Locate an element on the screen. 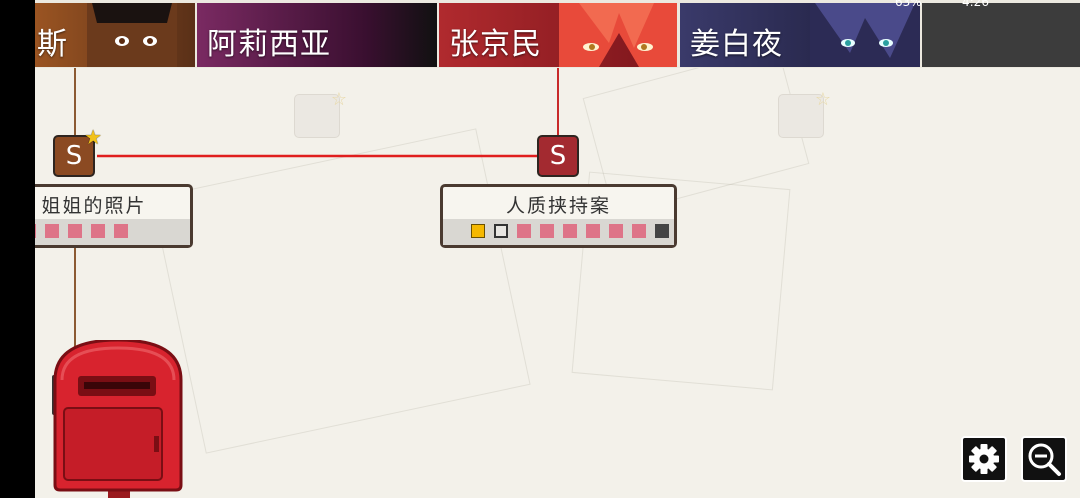 The image size is (1080, 498). gear-icon is located at coordinates (984, 459).